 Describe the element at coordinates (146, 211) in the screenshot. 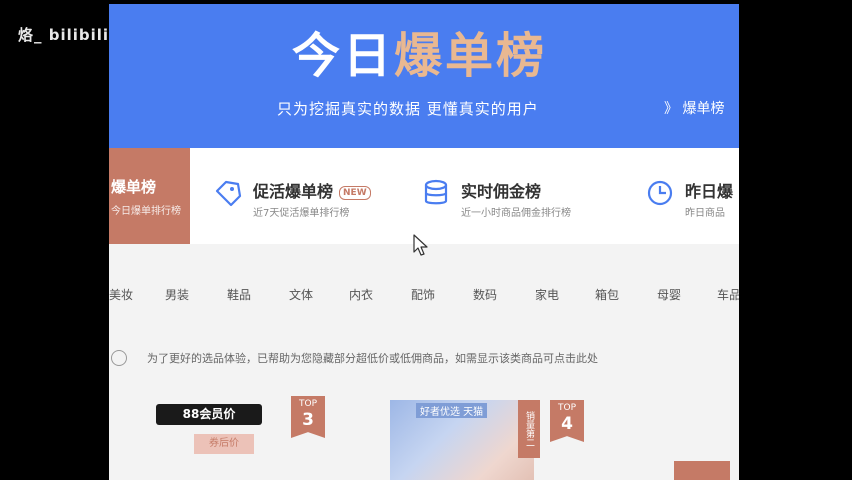

I see `tab-desc: 今日爆单排行榜` at that location.